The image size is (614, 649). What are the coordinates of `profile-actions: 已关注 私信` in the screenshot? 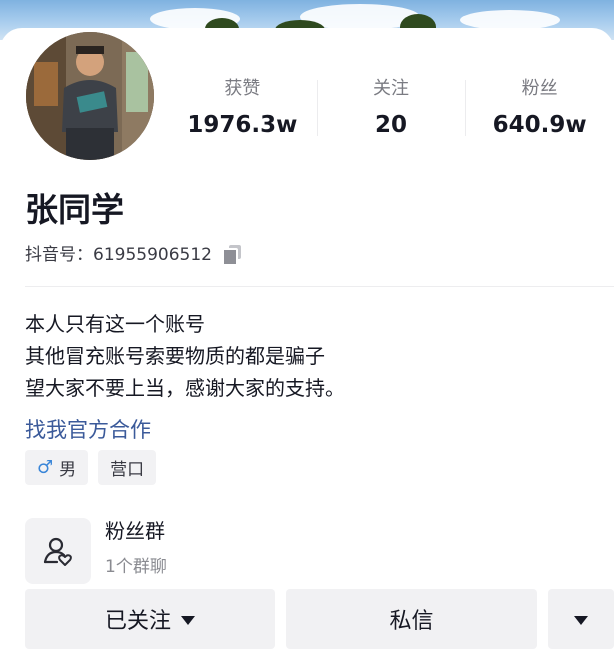 It's located at (319, 619).